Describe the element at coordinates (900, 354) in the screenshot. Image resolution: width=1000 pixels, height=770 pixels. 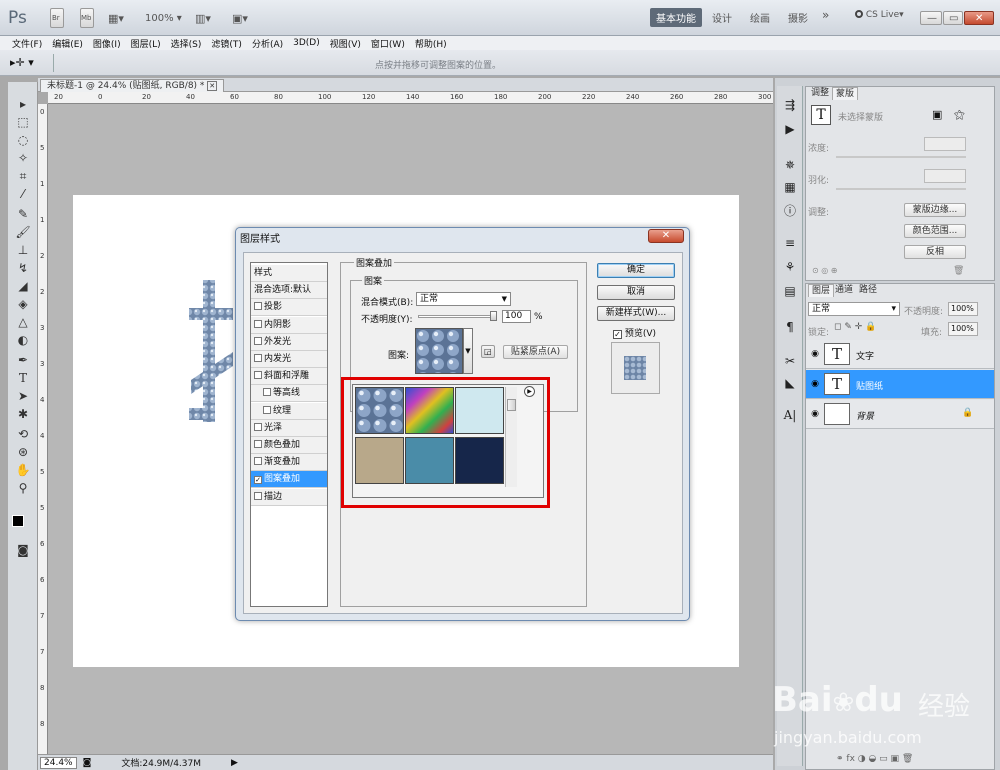
I see `layer-row-text: ◉ T 文字` at that location.